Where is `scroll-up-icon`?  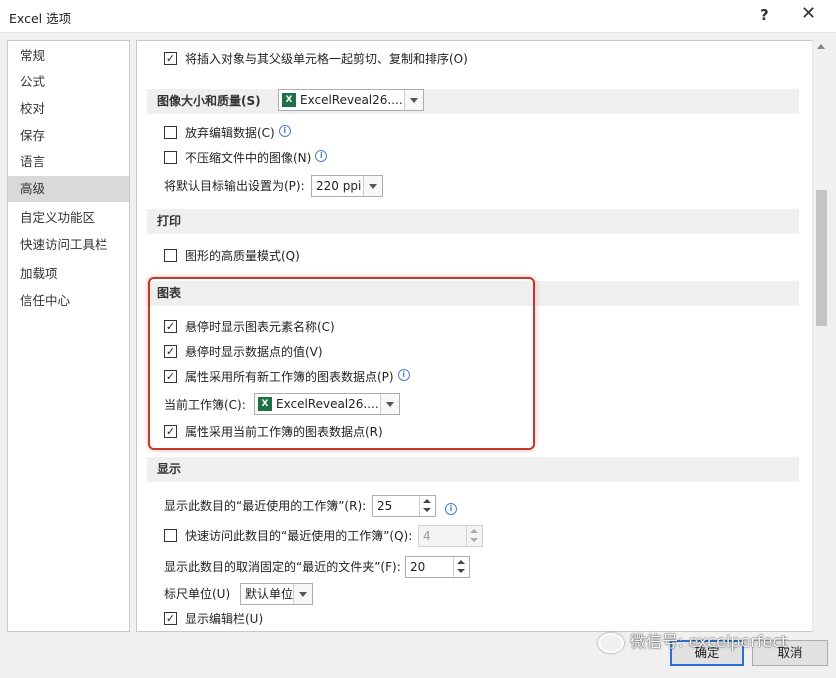
scroll-up-icon is located at coordinates (821, 46).